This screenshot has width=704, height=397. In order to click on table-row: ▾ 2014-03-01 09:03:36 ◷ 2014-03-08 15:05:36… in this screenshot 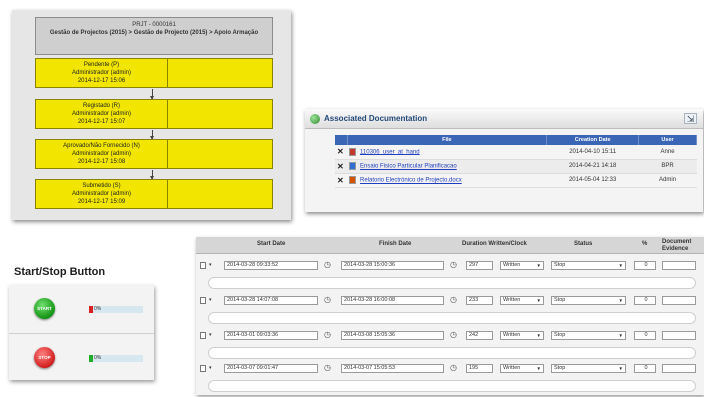, I will do `click(450, 344)`.